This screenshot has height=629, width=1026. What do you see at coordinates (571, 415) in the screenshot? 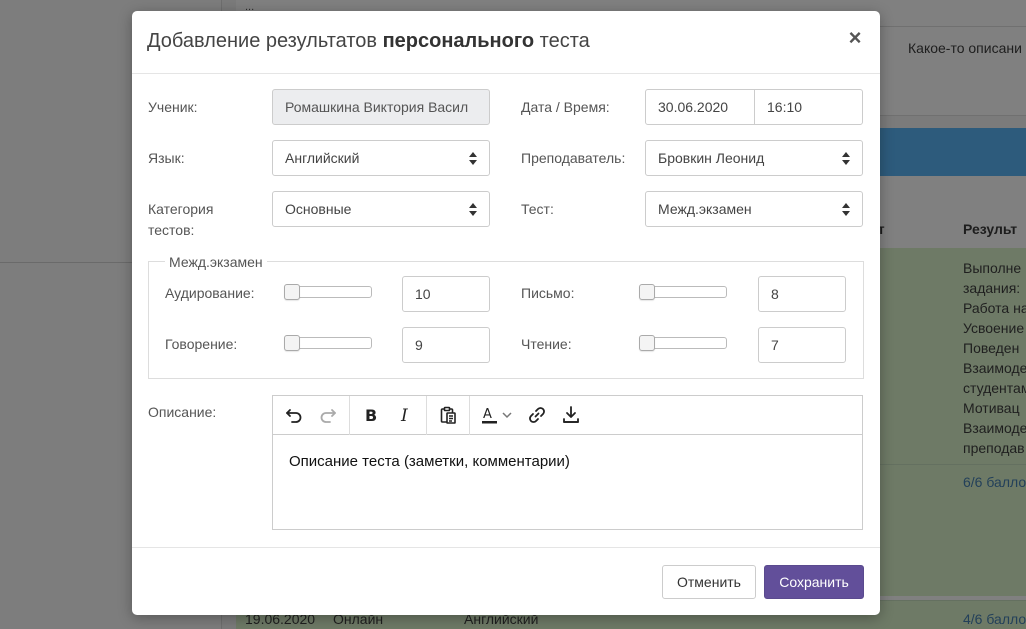
I see `download-icon` at bounding box center [571, 415].